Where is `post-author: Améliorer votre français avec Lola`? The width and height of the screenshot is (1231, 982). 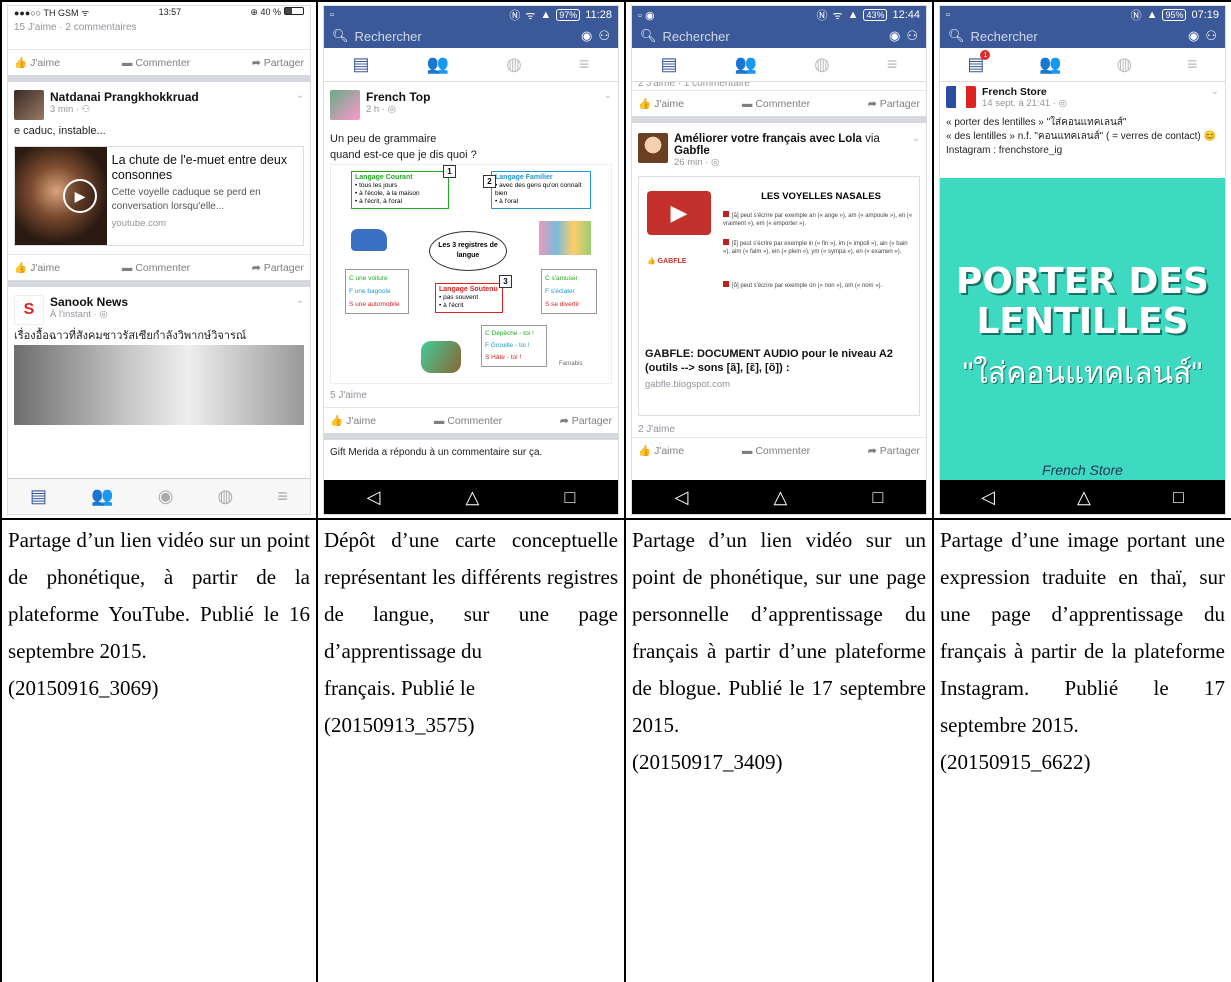
post-author: Améliorer votre français avec Lola is located at coordinates (768, 139).